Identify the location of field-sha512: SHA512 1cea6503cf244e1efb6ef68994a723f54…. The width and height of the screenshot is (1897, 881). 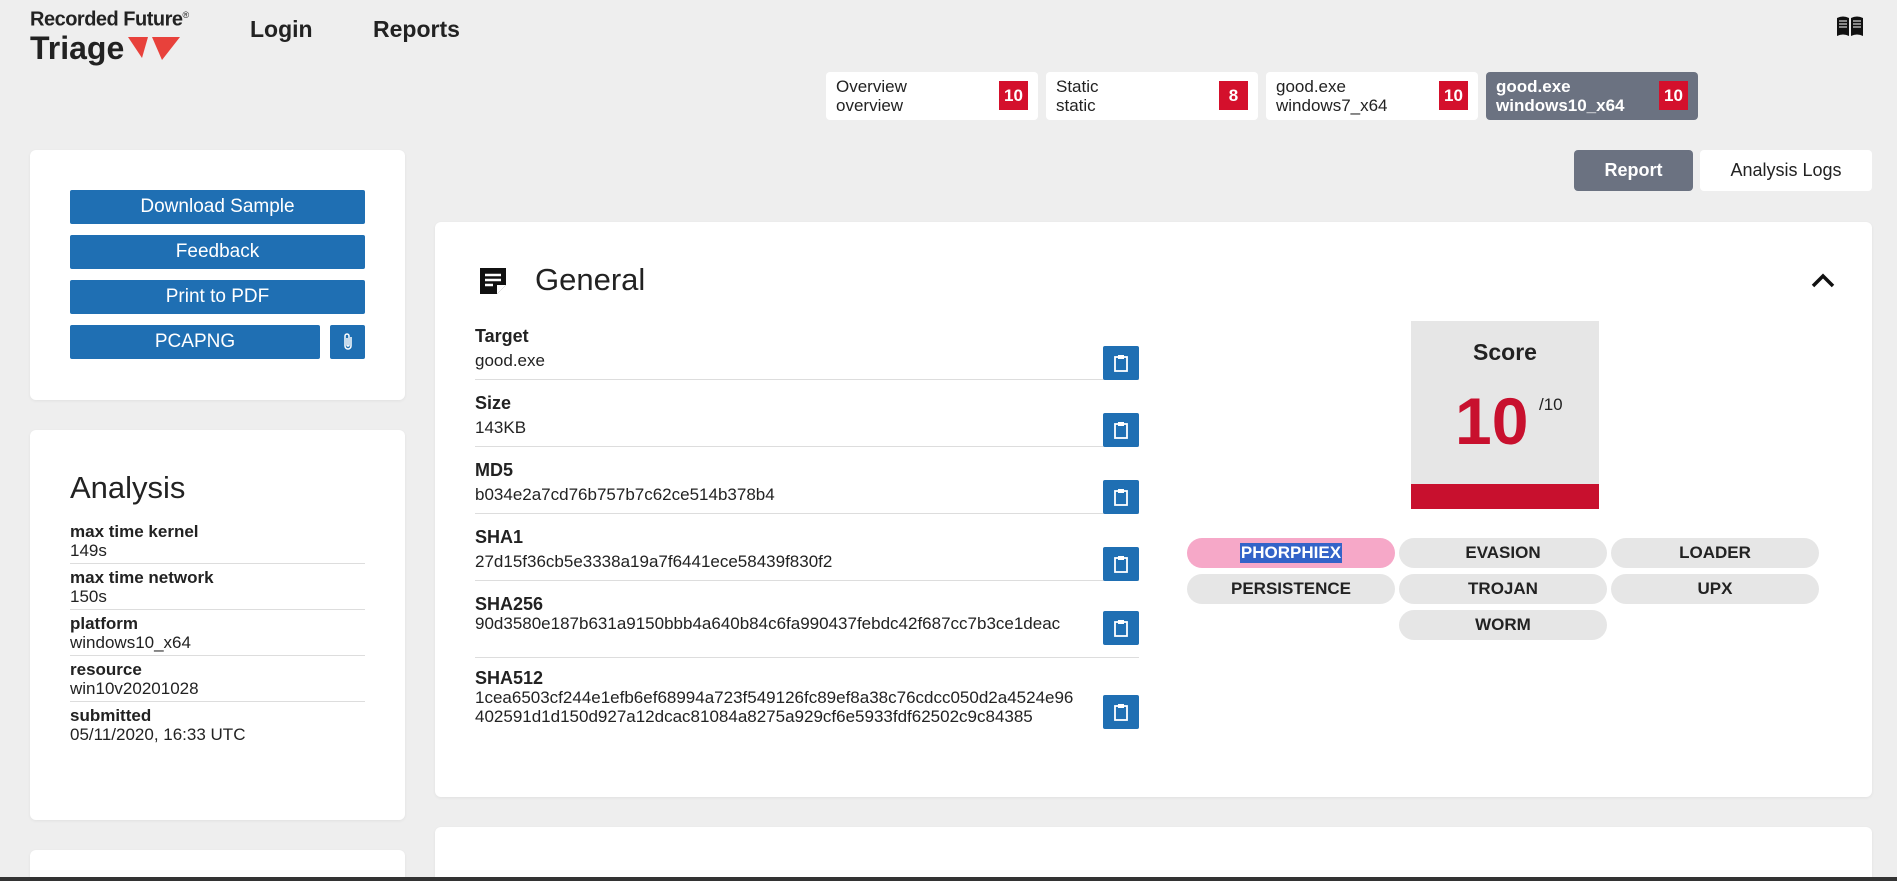
(807, 708).